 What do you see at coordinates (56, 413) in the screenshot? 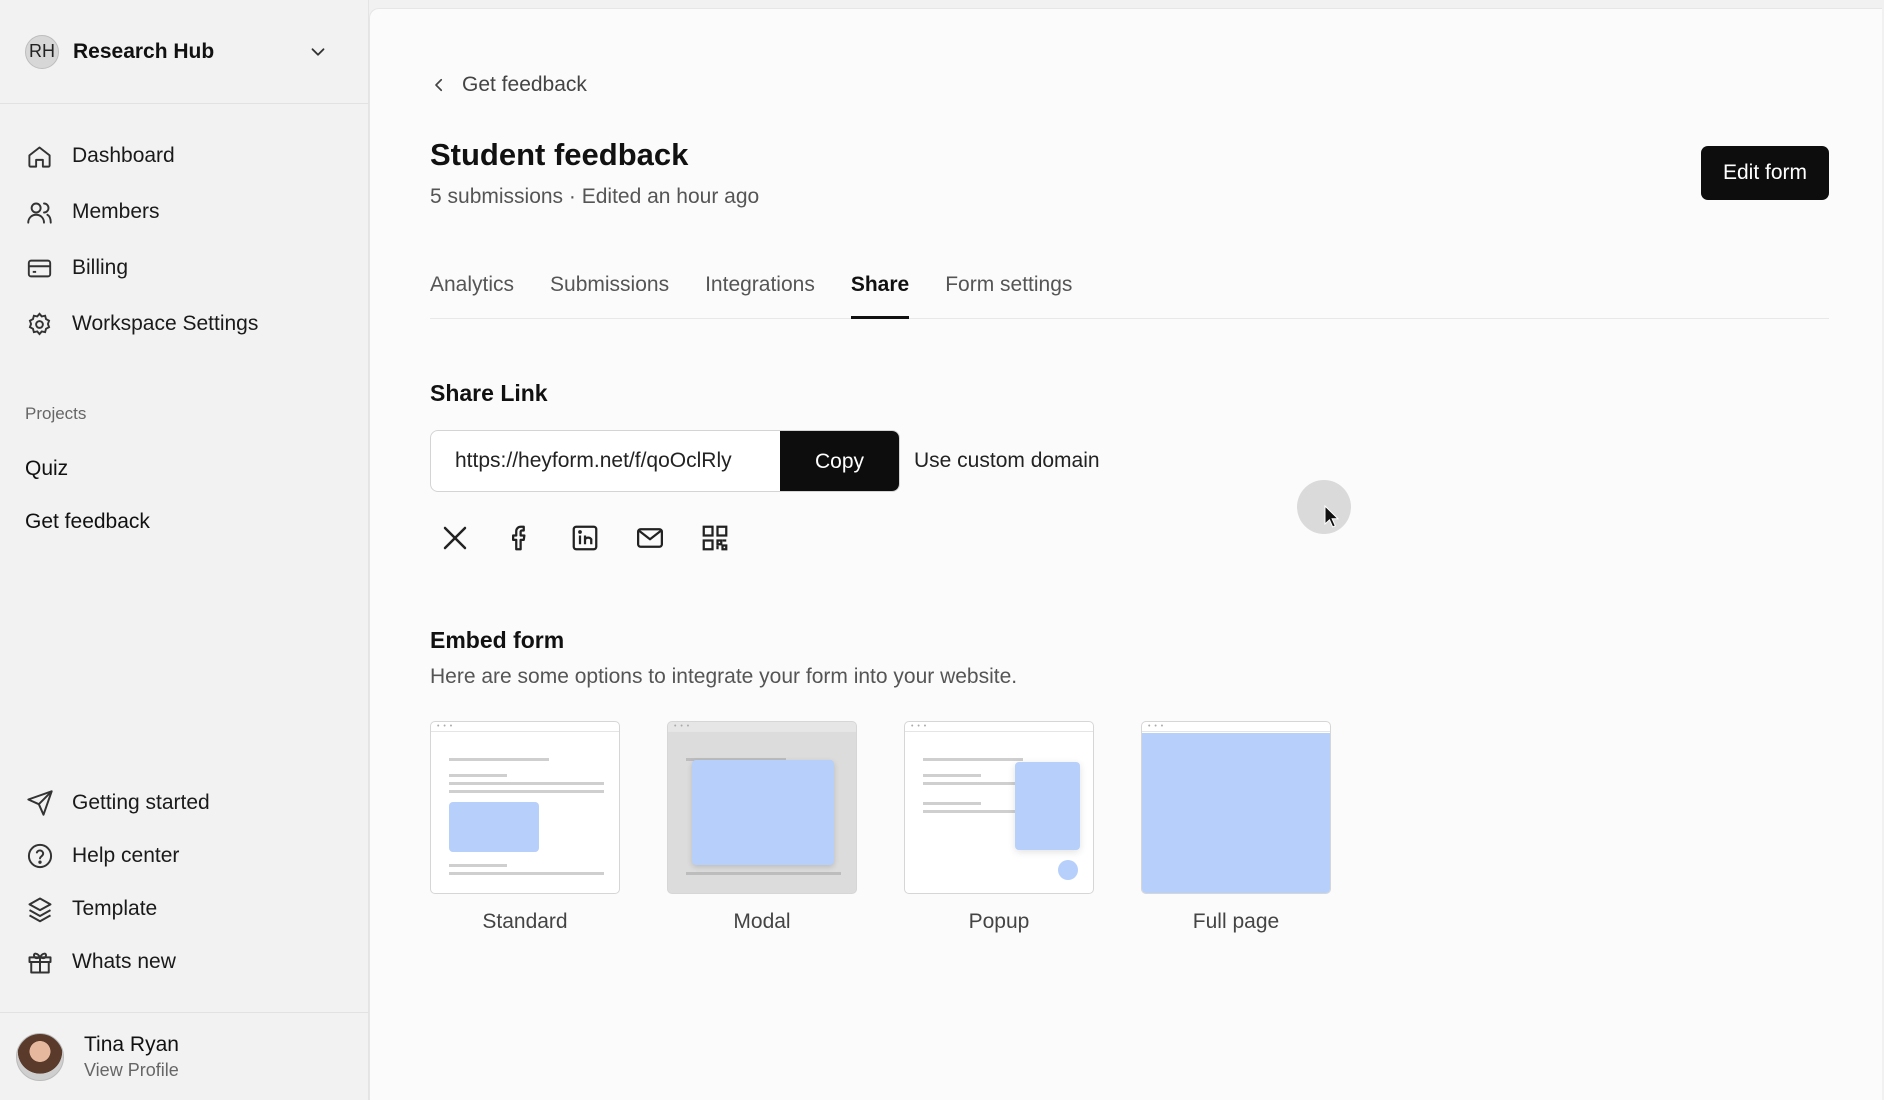
I see `projects-section-label: Projects` at bounding box center [56, 413].